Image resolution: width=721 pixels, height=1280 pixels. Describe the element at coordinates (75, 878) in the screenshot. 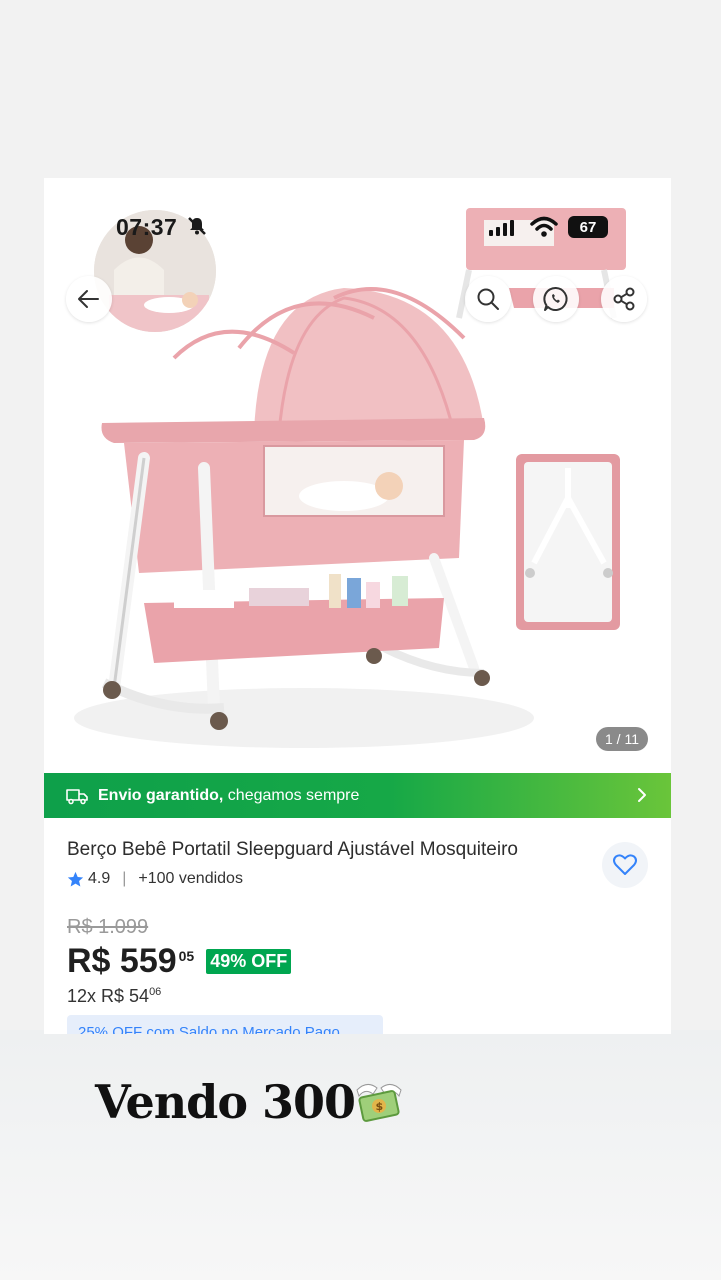

I see `star-icon` at that location.